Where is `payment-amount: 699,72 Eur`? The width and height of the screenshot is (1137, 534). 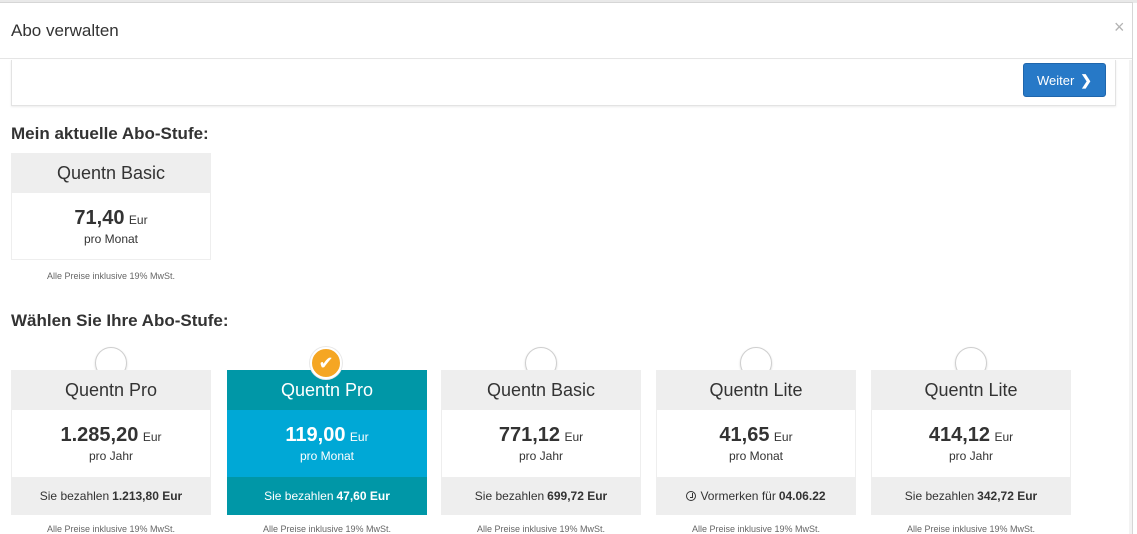 payment-amount: 699,72 Eur is located at coordinates (577, 496).